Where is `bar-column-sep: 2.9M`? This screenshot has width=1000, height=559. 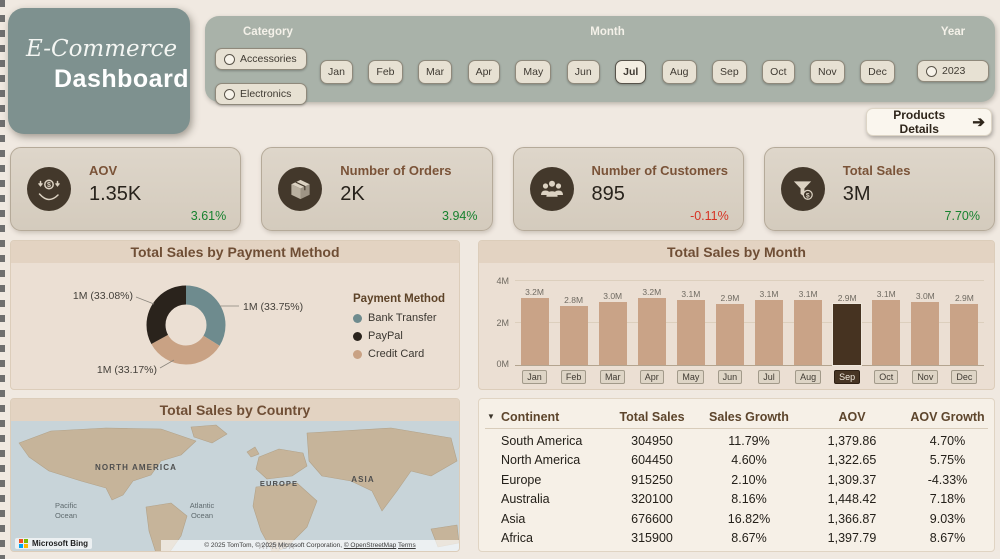
bar-column-sep: 2.9M is located at coordinates (847, 329).